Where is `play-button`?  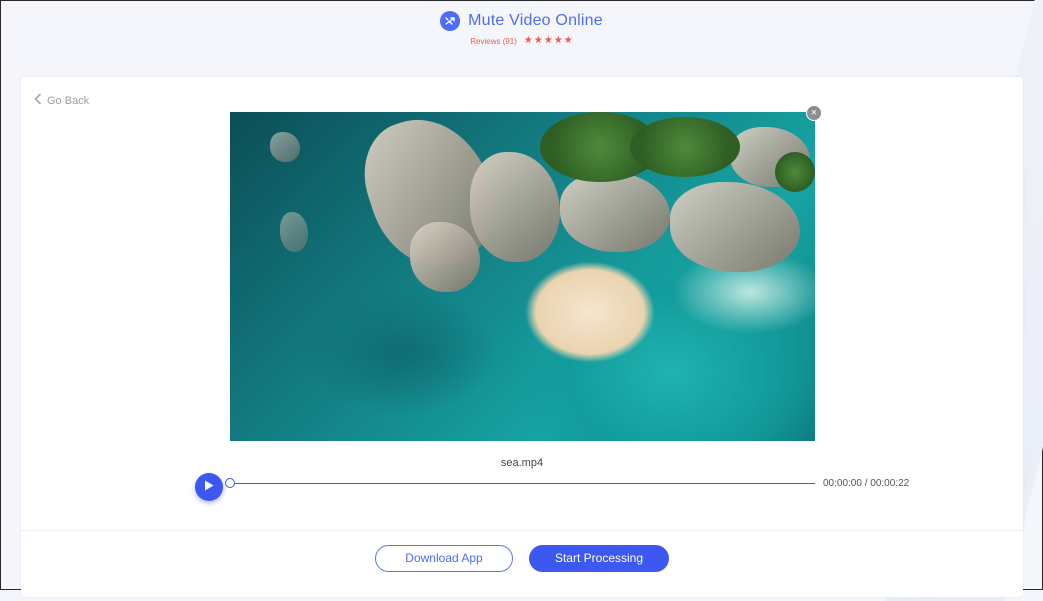
play-button is located at coordinates (209, 487).